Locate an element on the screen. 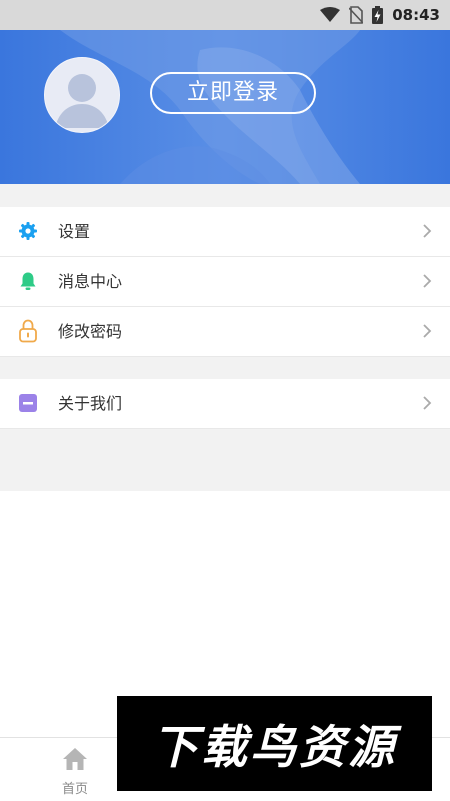 The image size is (450, 801). about-menu: 关于我们 is located at coordinates (225, 404).